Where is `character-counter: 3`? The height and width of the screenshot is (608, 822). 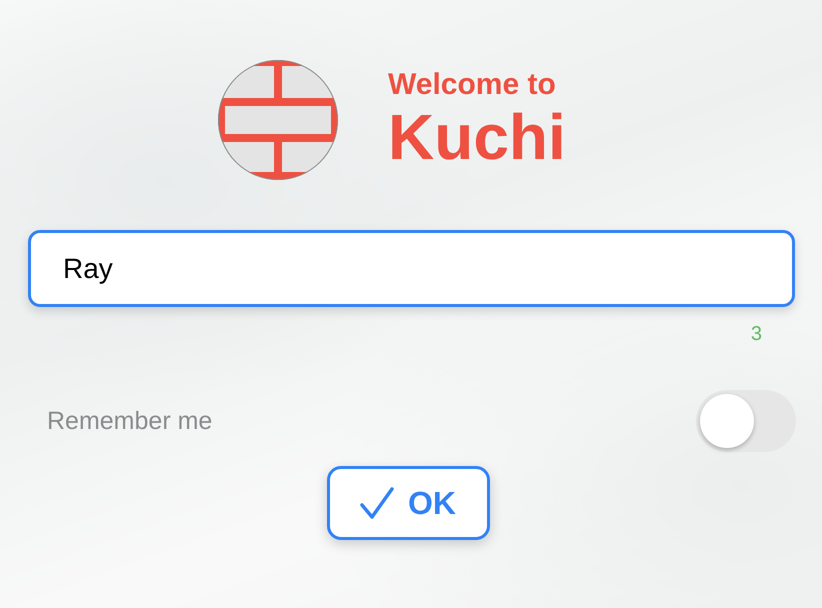 character-counter: 3 is located at coordinates (756, 334).